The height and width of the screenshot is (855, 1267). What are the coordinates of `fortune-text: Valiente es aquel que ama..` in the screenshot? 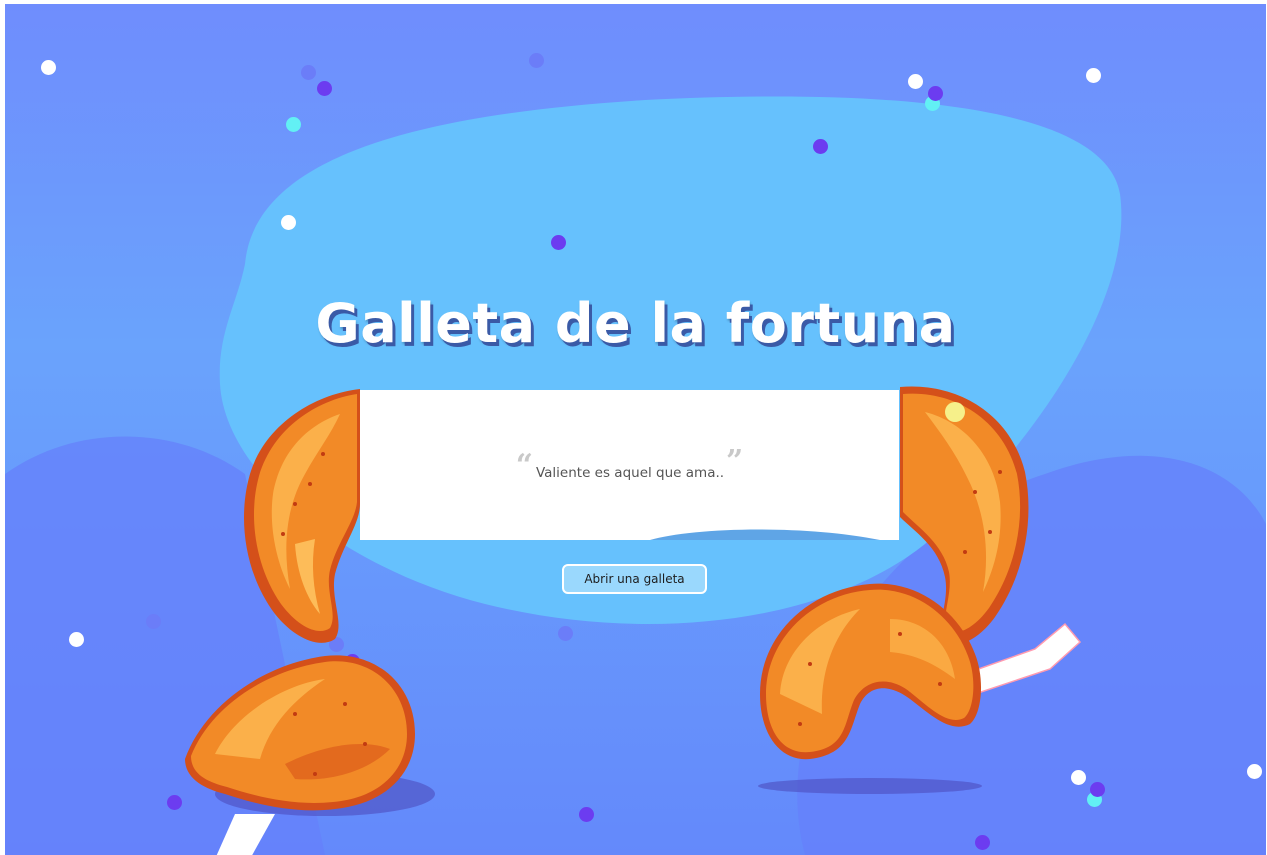 It's located at (630, 473).